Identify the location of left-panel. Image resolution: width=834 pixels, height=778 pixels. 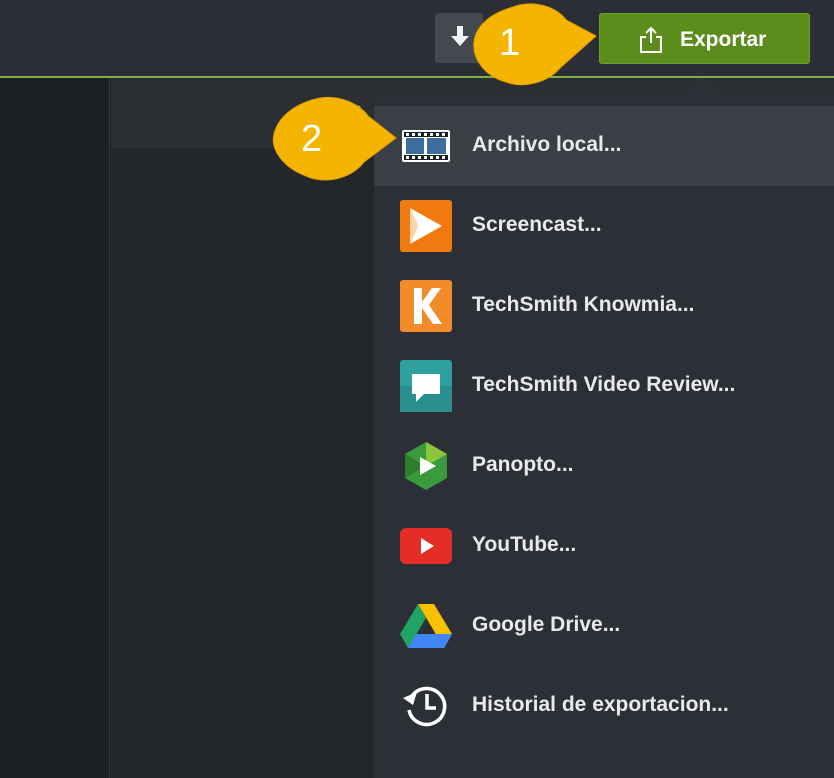
(55, 428).